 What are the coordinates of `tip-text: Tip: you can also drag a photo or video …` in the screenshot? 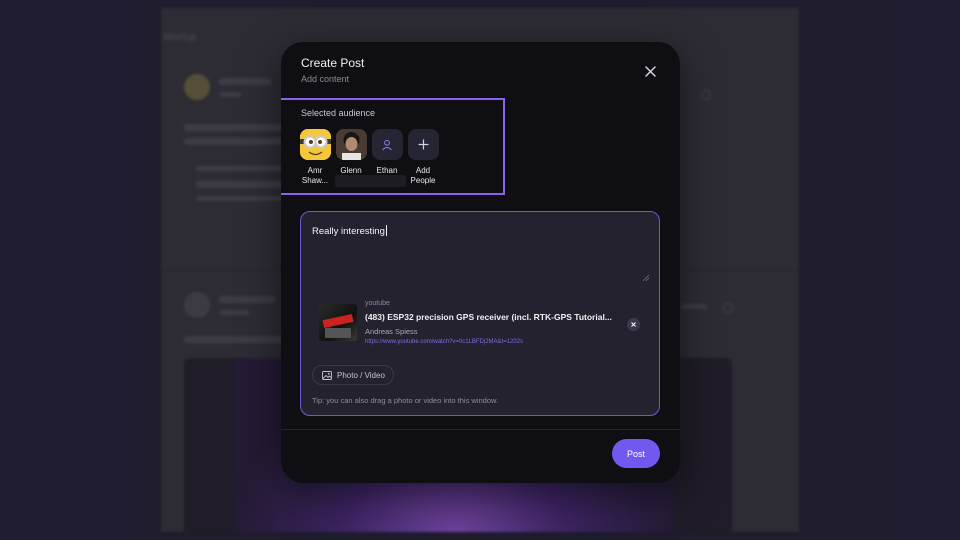 It's located at (405, 400).